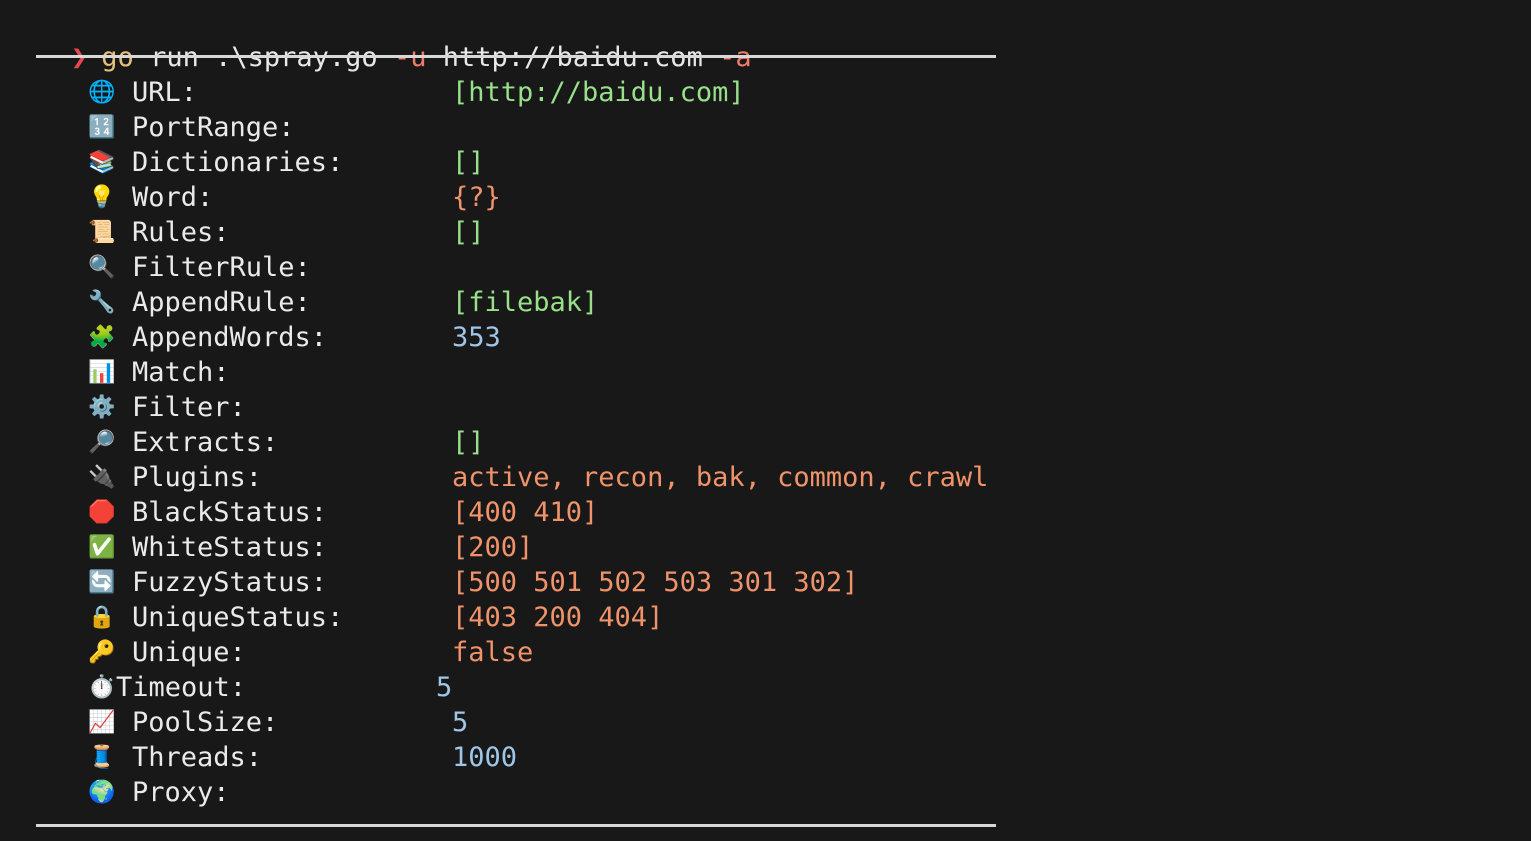 This screenshot has width=1531, height=841. Describe the element at coordinates (655, 582) in the screenshot. I see `config-value: [500 501 502 503 301 302]` at that location.